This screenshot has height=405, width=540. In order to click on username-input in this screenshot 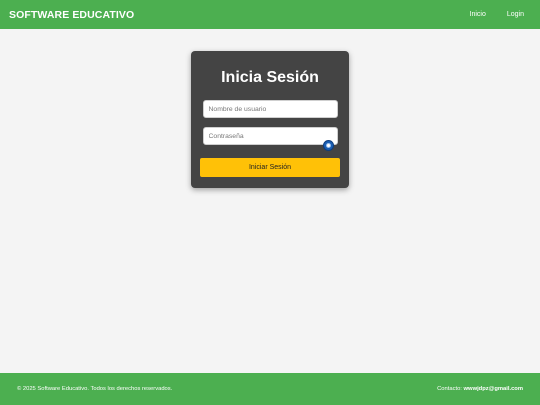, I will do `click(270, 109)`.